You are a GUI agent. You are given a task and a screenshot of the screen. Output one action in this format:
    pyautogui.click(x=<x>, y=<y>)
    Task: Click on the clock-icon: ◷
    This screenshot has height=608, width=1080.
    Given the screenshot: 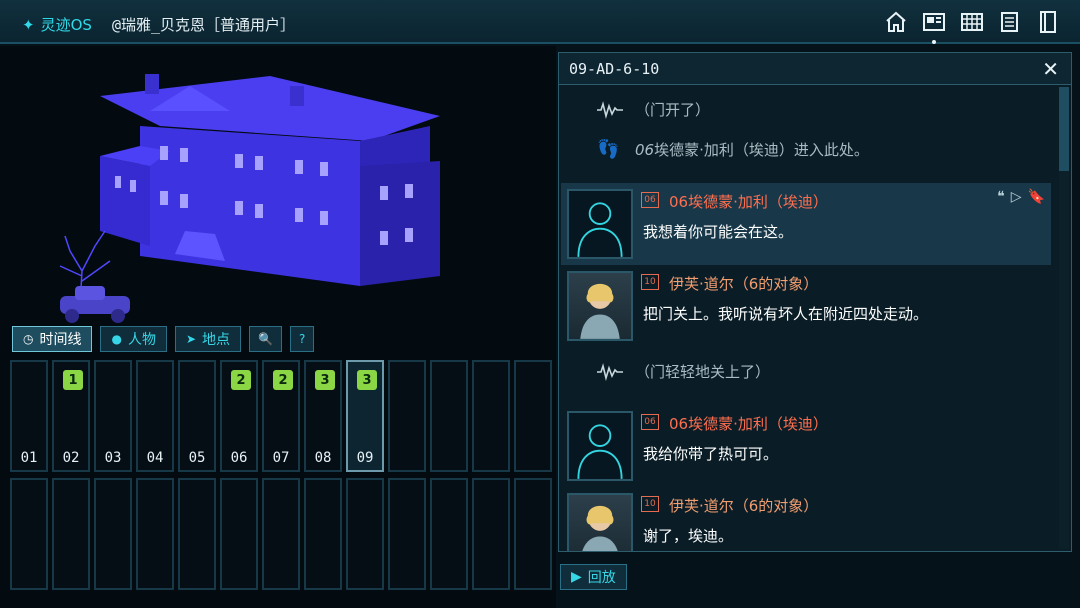 What is the action you would take?
    pyautogui.click(x=28, y=339)
    